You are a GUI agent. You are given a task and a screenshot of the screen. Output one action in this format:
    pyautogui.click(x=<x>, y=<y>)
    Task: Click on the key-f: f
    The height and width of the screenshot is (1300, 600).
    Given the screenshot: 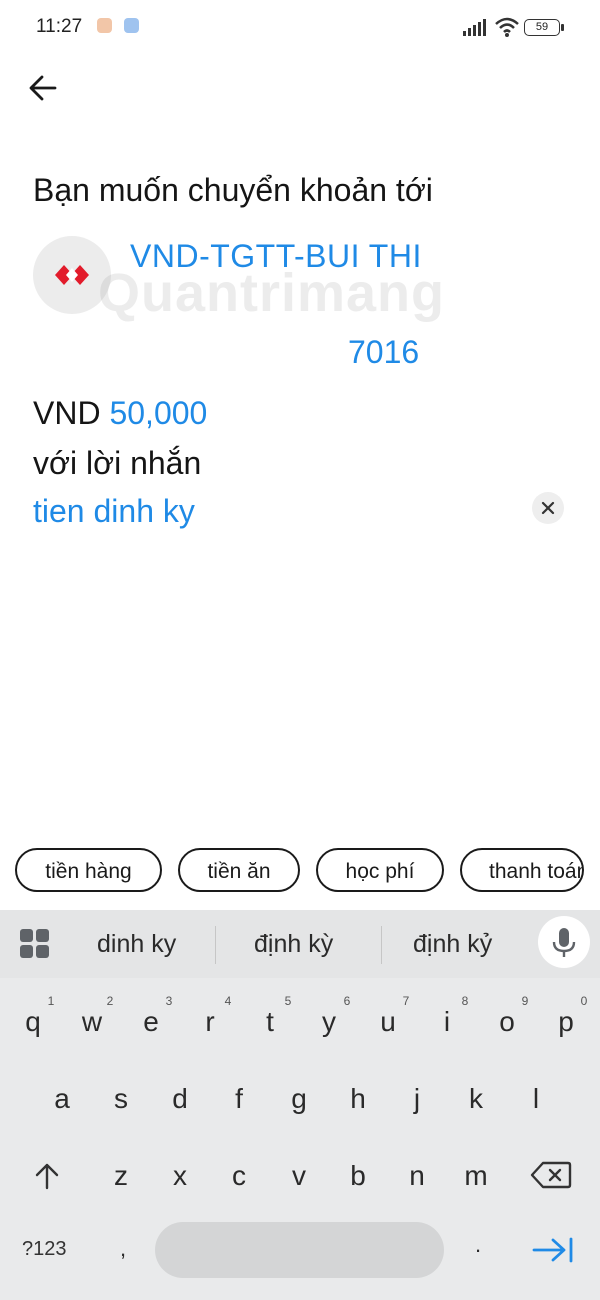 What is the action you would take?
    pyautogui.click(x=239, y=1099)
    